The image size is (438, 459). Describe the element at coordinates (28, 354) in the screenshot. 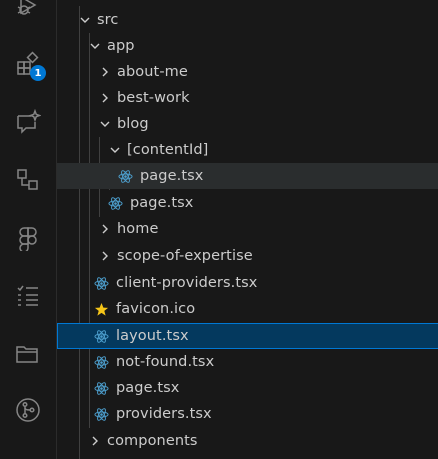

I see `folder-icon` at that location.